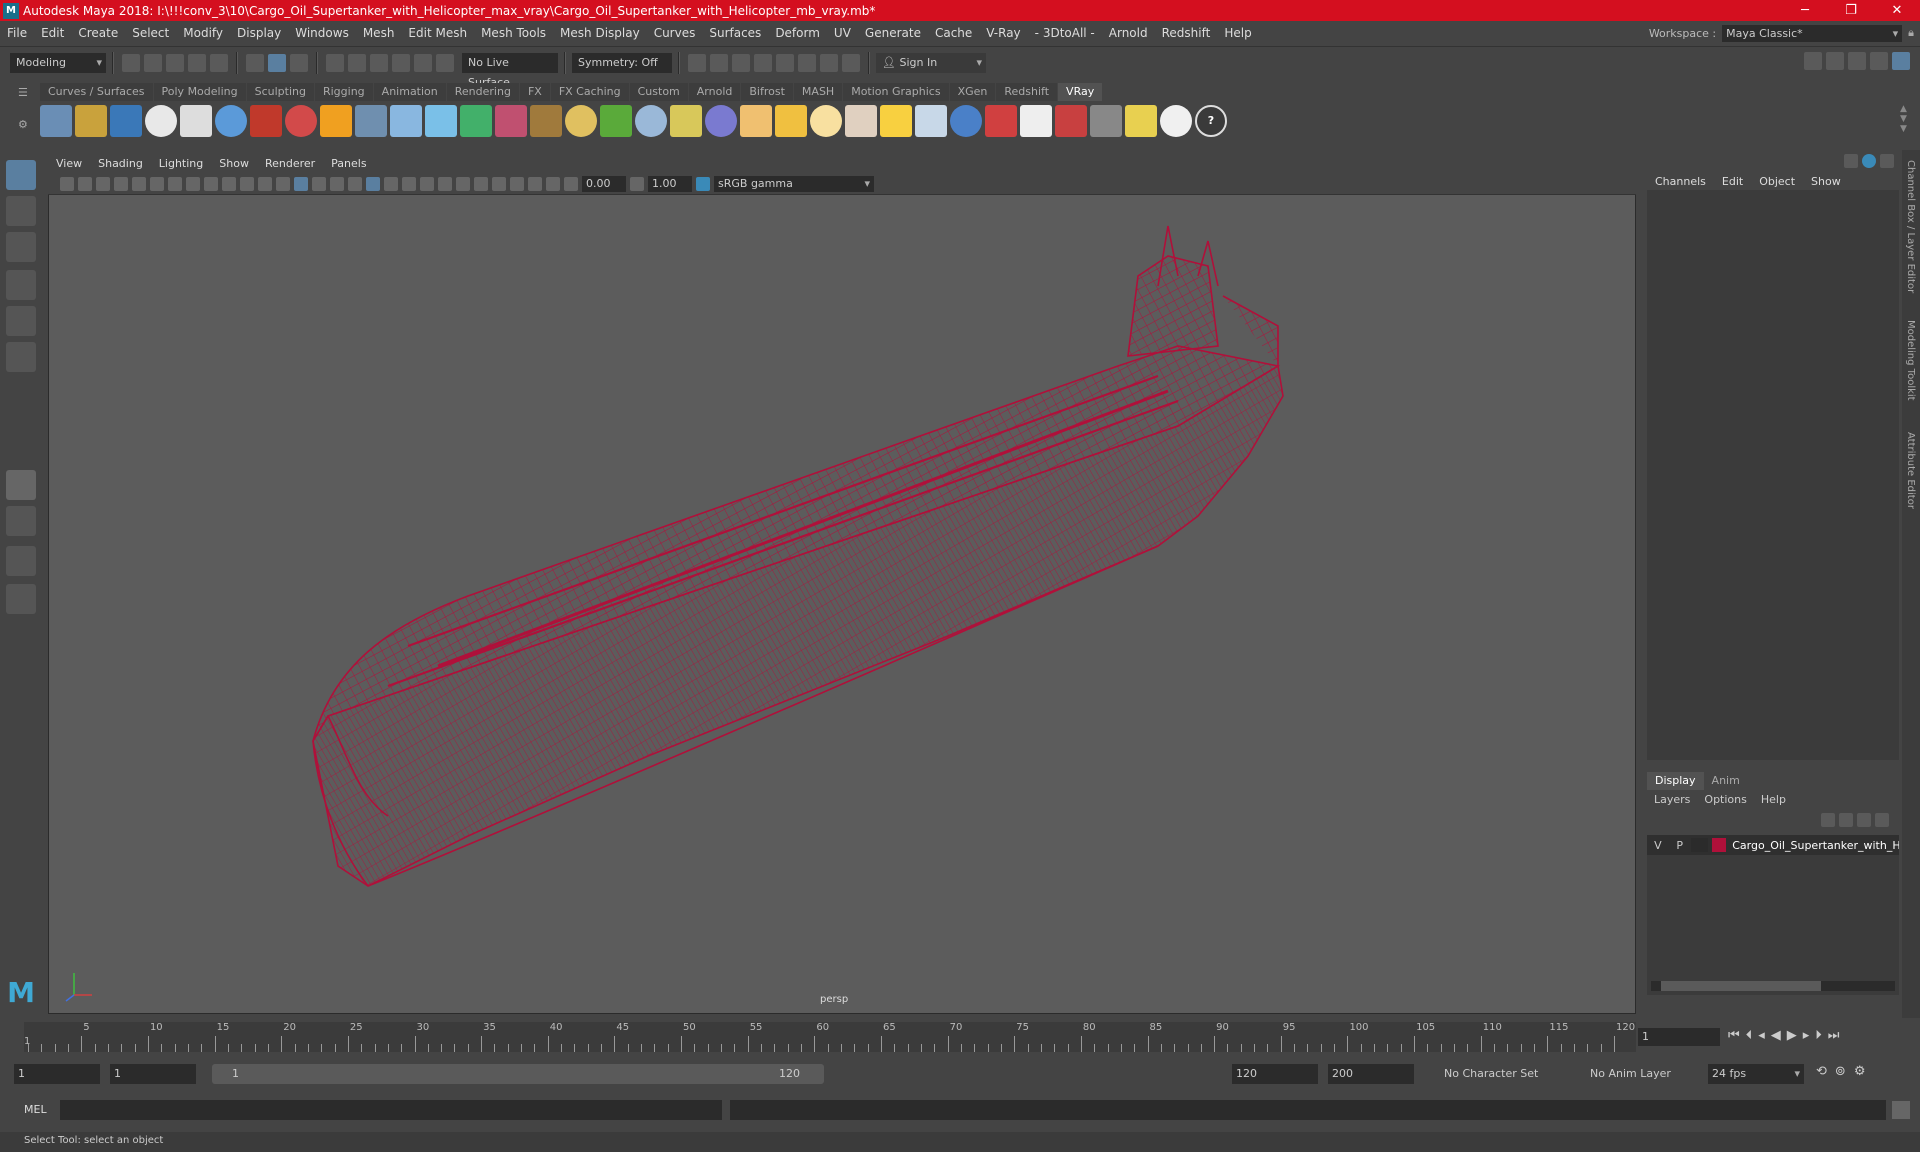  What do you see at coordinates (197, 62) in the screenshot?
I see `undo-icon` at bounding box center [197, 62].